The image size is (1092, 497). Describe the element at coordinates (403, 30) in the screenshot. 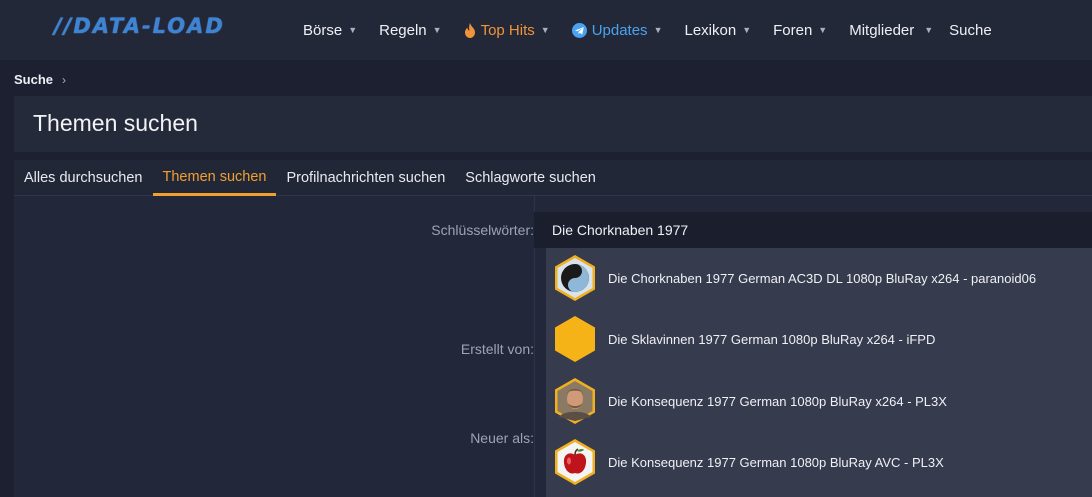

I see `nav-label: Regeln` at that location.